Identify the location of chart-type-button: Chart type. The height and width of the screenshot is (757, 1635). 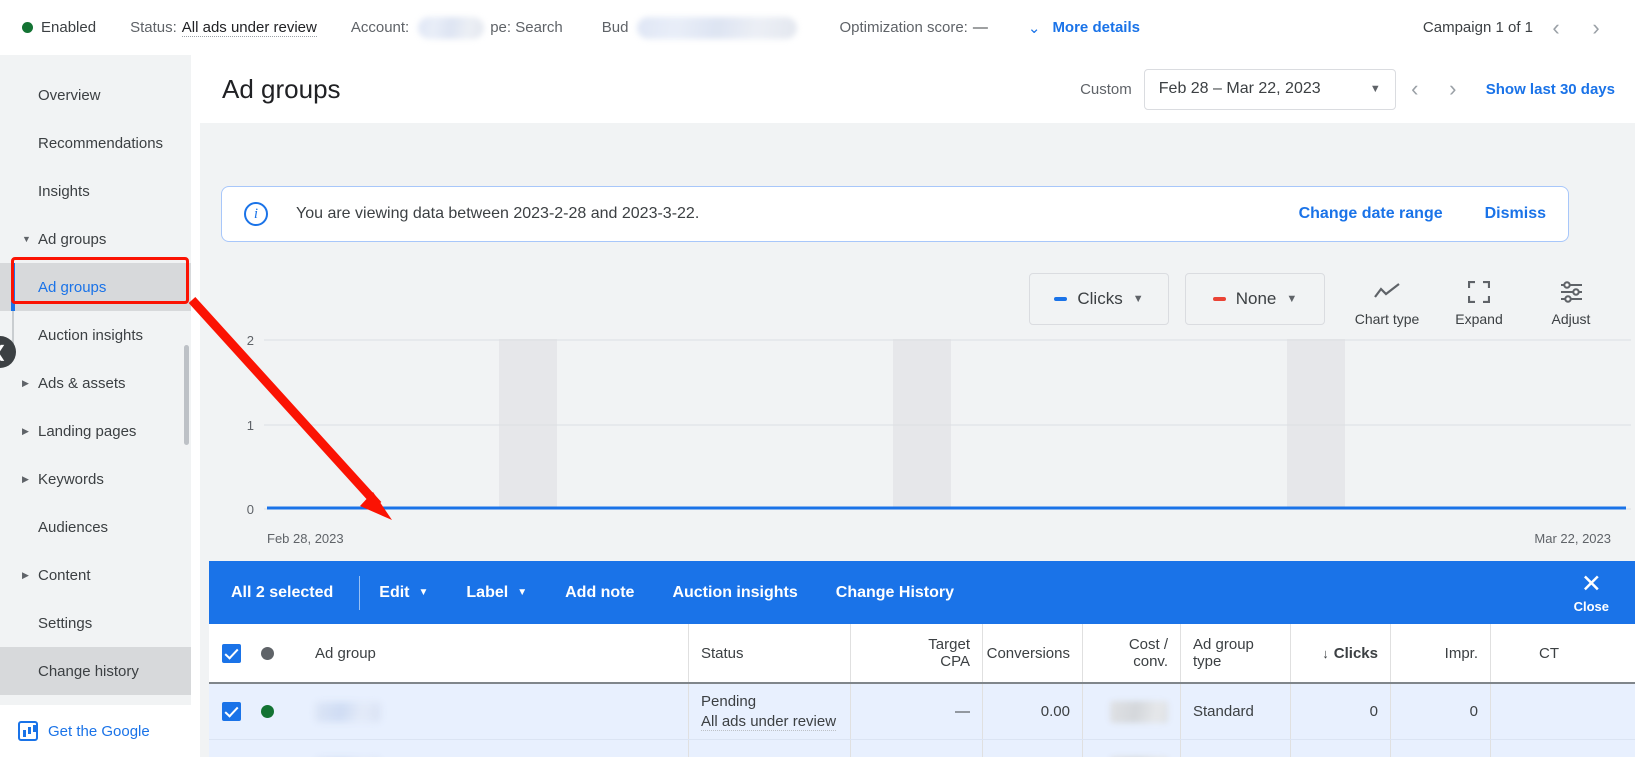
(1387, 300).